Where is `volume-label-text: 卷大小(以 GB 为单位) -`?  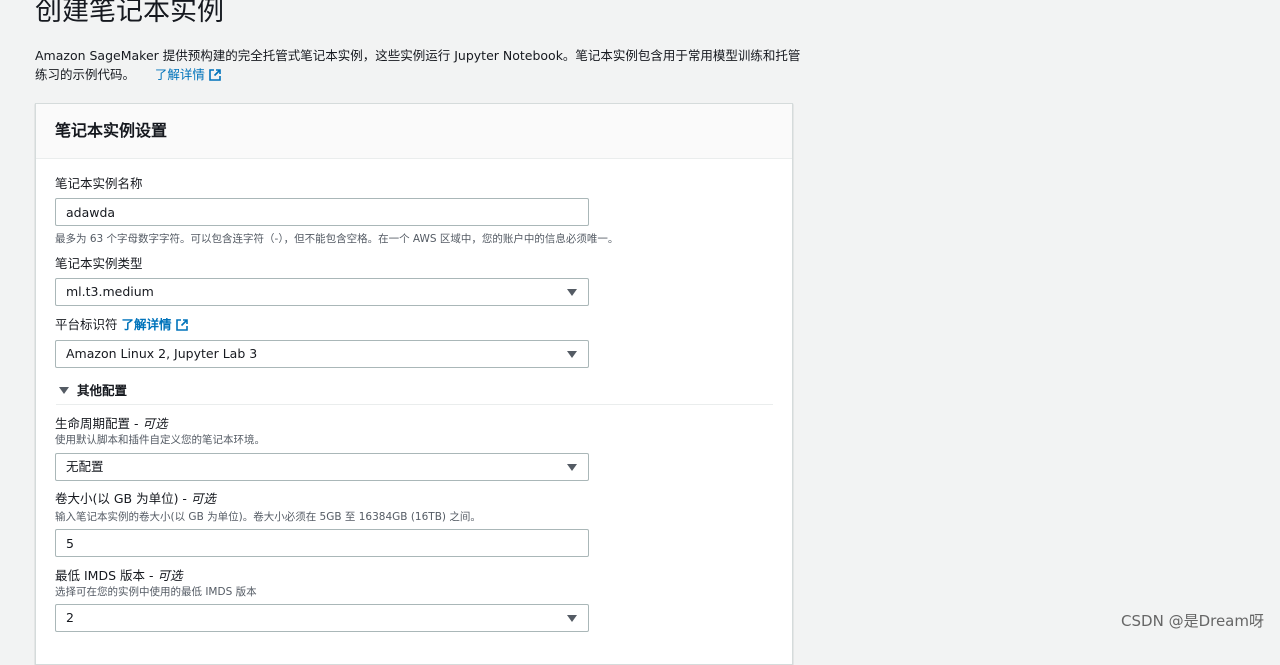
volume-label-text: 卷大小(以 GB 为单位) - is located at coordinates (123, 498).